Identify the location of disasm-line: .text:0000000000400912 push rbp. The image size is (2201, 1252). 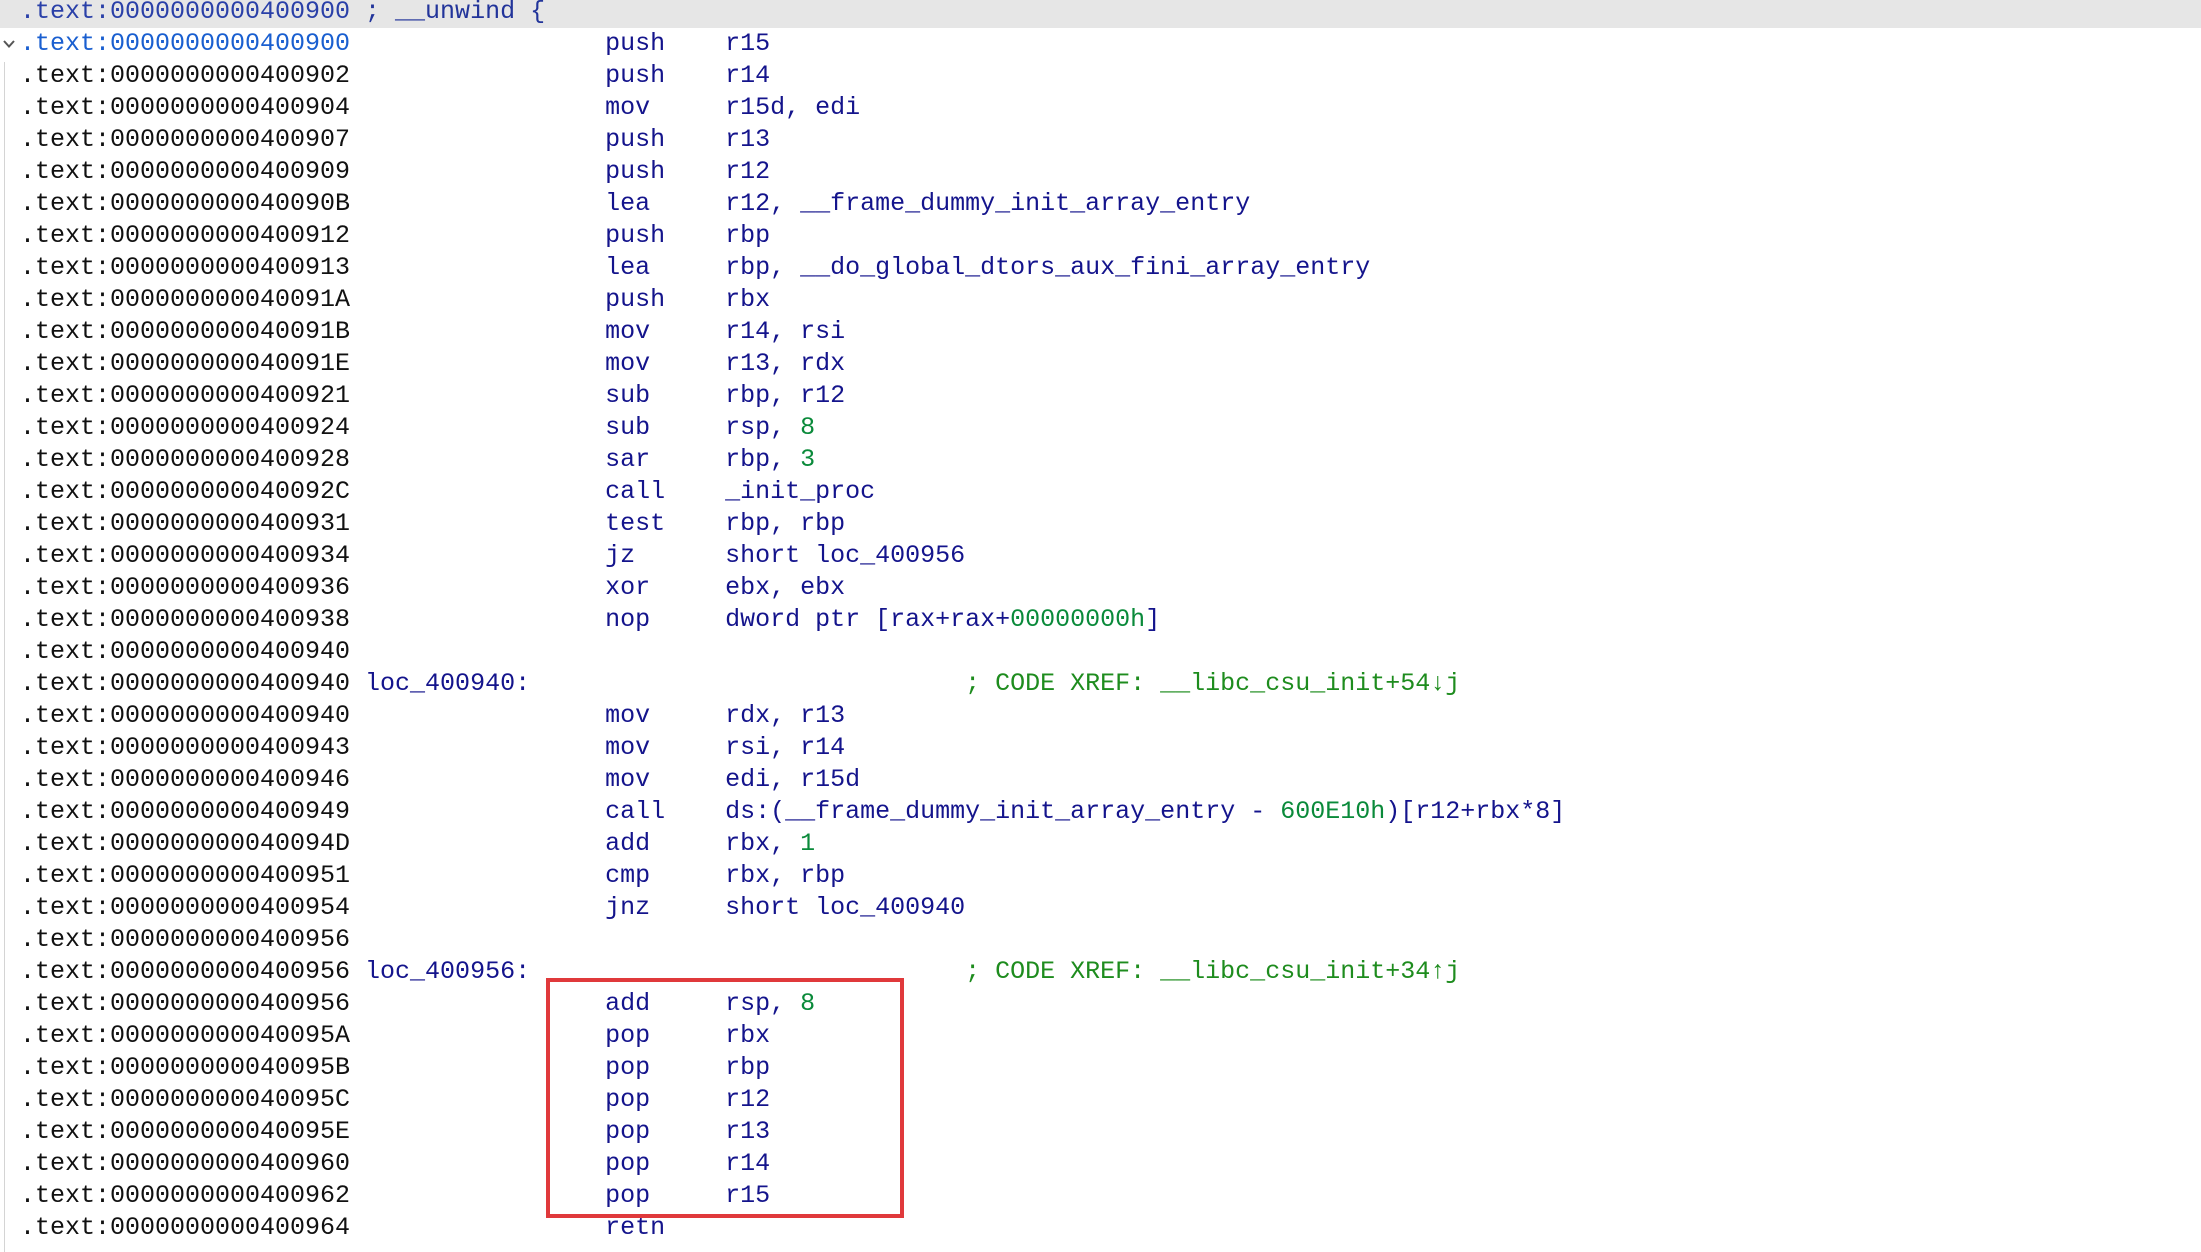
(1100, 236).